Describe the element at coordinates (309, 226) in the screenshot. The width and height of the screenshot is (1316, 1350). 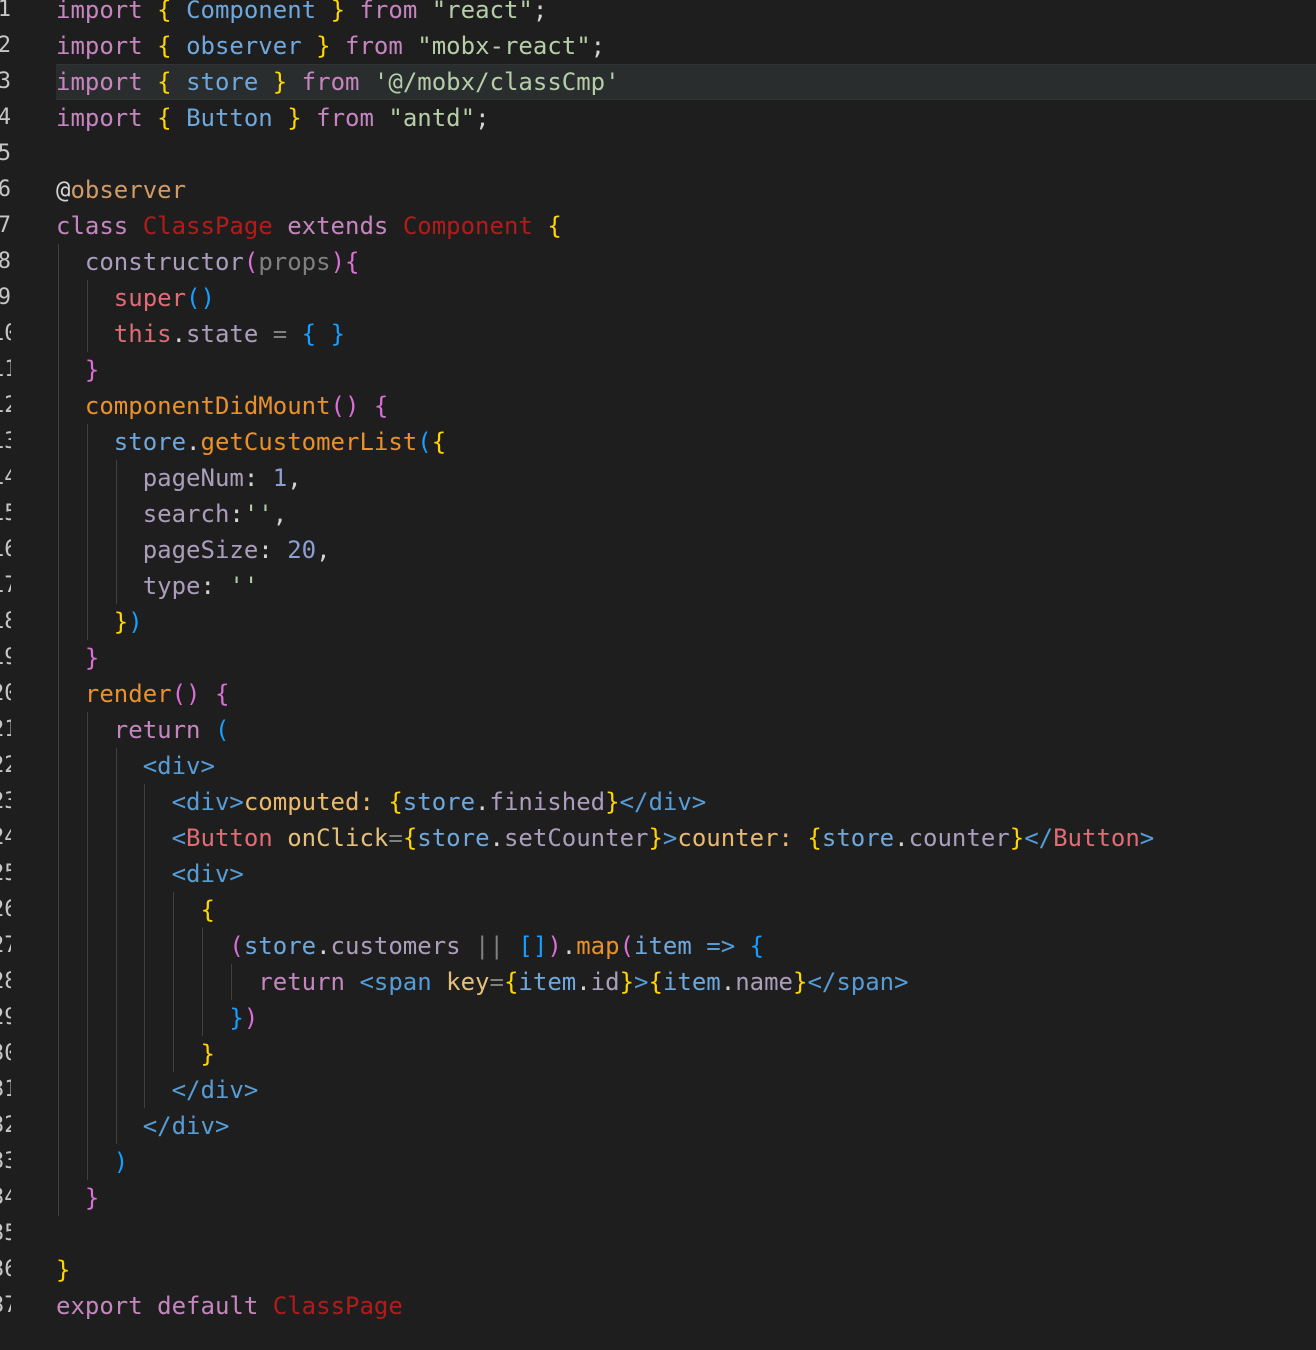
I see `code-line: class ClassPage extends Component {` at that location.